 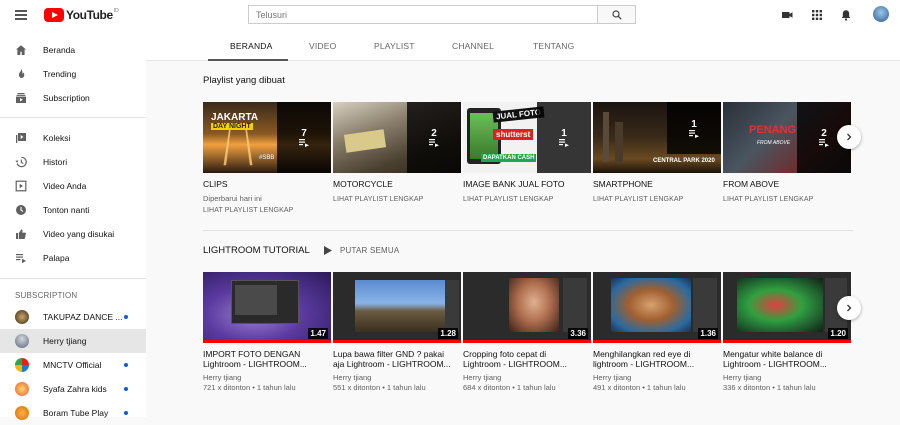 What do you see at coordinates (394, 46) in the screenshot?
I see `tab-playlist: PLAYLIST` at bounding box center [394, 46].